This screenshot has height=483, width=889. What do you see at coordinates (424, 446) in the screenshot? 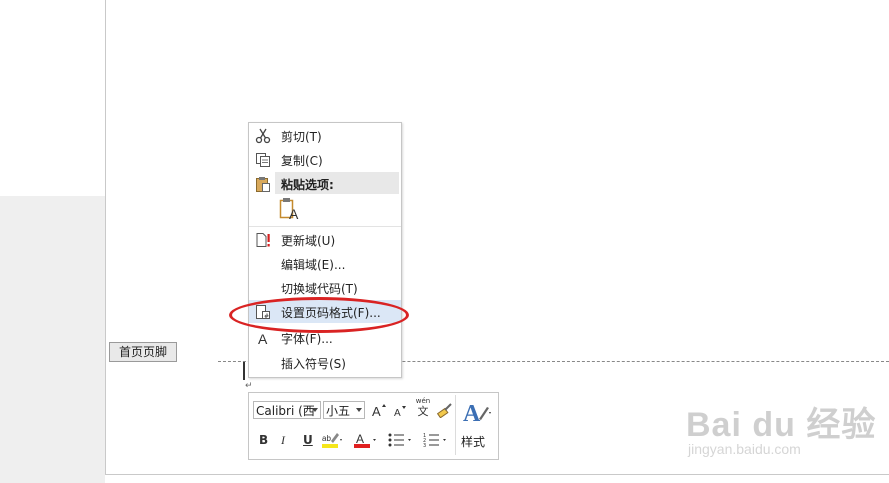
I see `svg-text: 3` at bounding box center [424, 446].